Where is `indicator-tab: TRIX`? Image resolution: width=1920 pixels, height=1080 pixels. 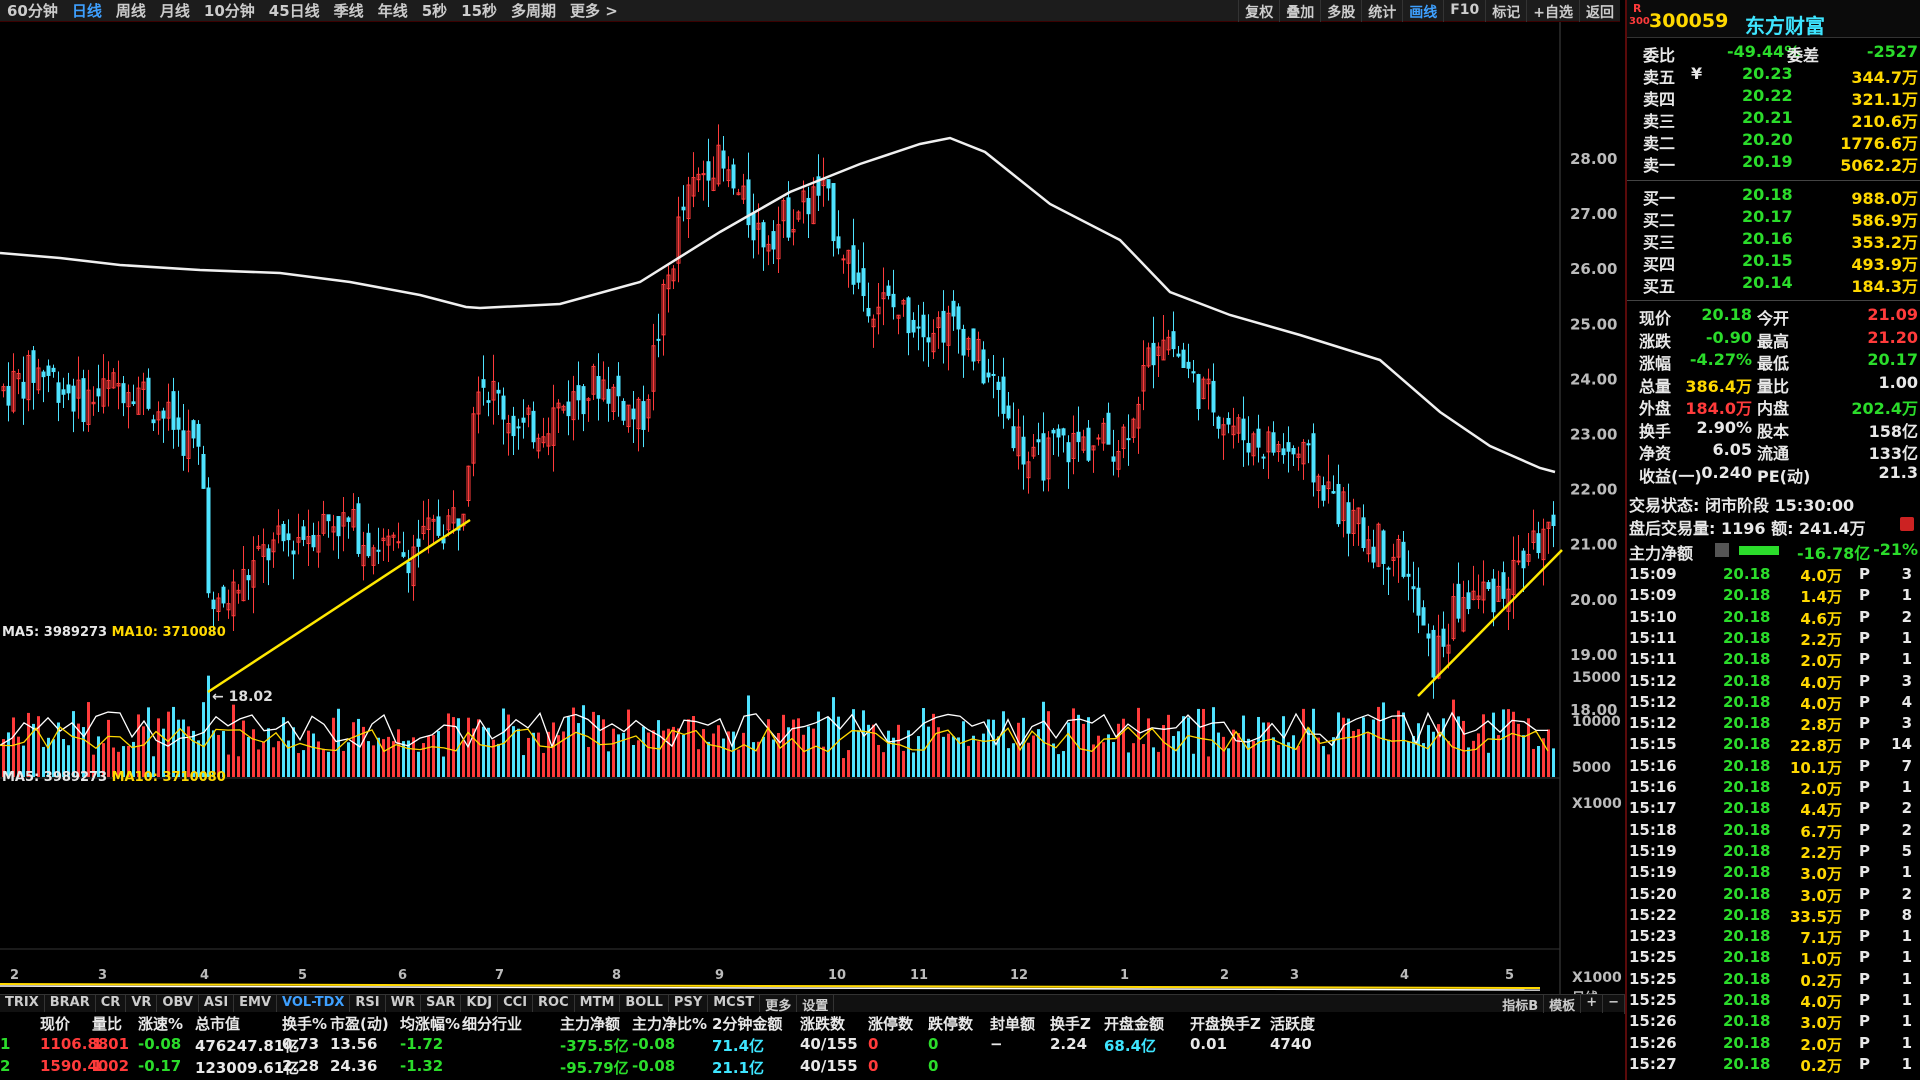 indicator-tab: TRIX is located at coordinates (22, 1003).